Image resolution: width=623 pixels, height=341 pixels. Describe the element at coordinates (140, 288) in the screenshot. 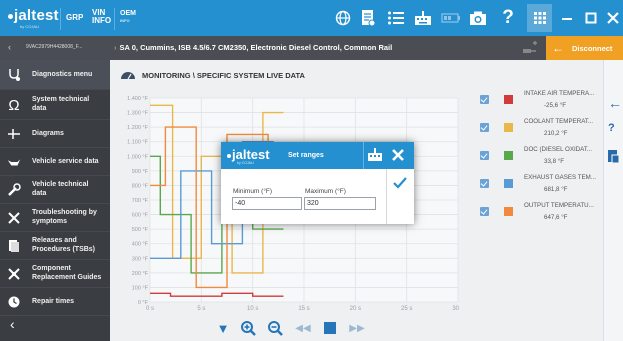

I see `y-tick-label: 100 °F` at that location.